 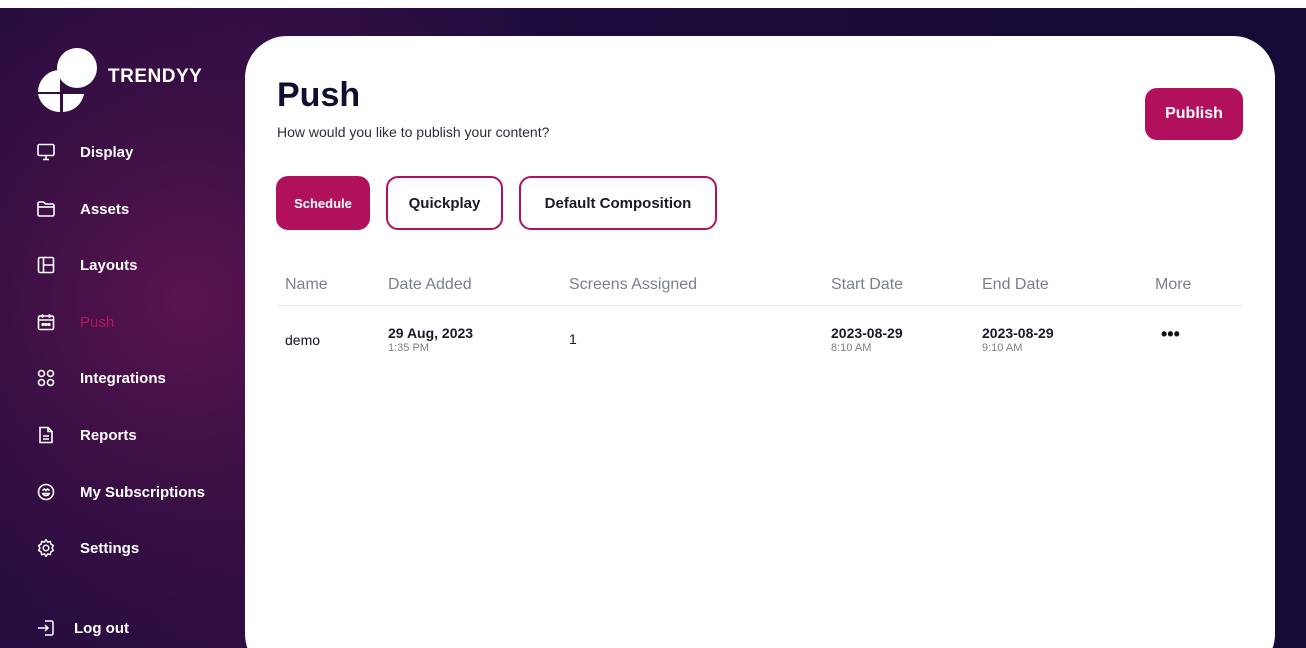 What do you see at coordinates (46, 628) in the screenshot?
I see `logout-icon` at bounding box center [46, 628].